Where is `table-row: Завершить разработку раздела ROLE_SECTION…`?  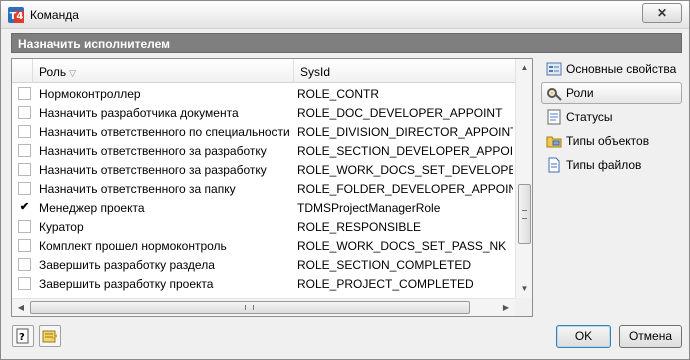
table-row: Завершить разработку раздела ROLE_SECTION… is located at coordinates (263, 264).